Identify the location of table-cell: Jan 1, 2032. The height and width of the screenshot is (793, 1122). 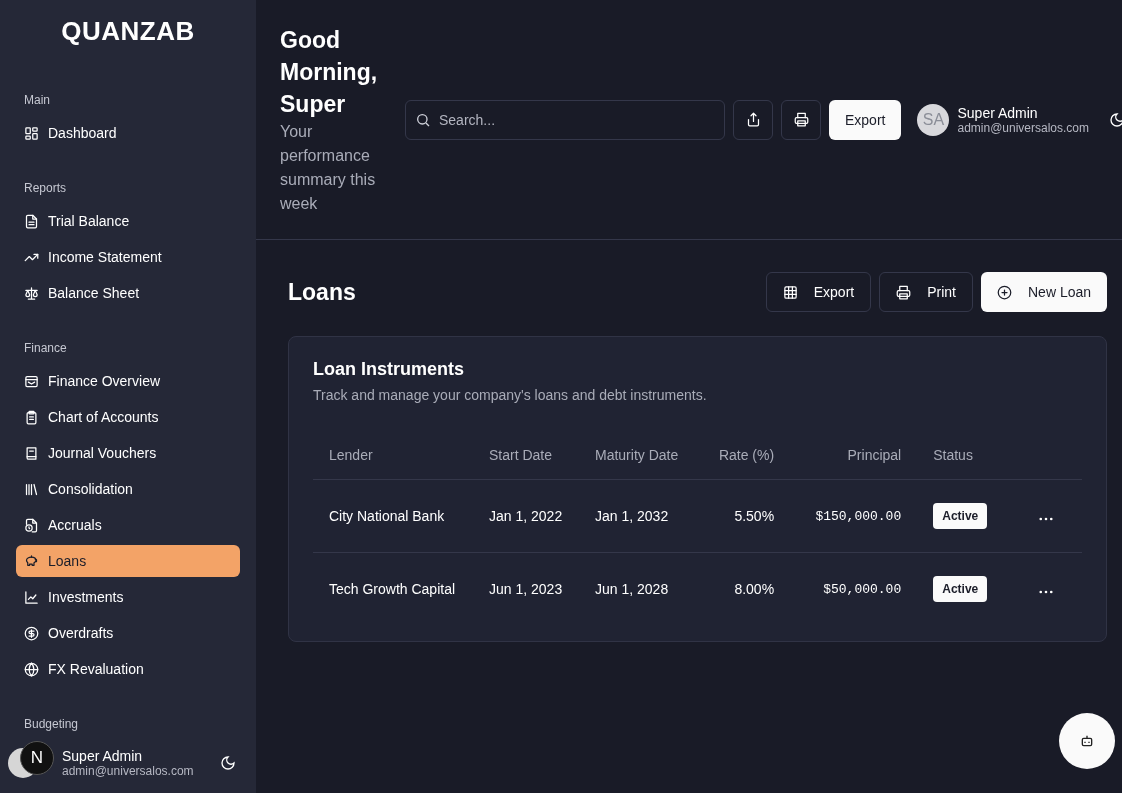
(637, 516).